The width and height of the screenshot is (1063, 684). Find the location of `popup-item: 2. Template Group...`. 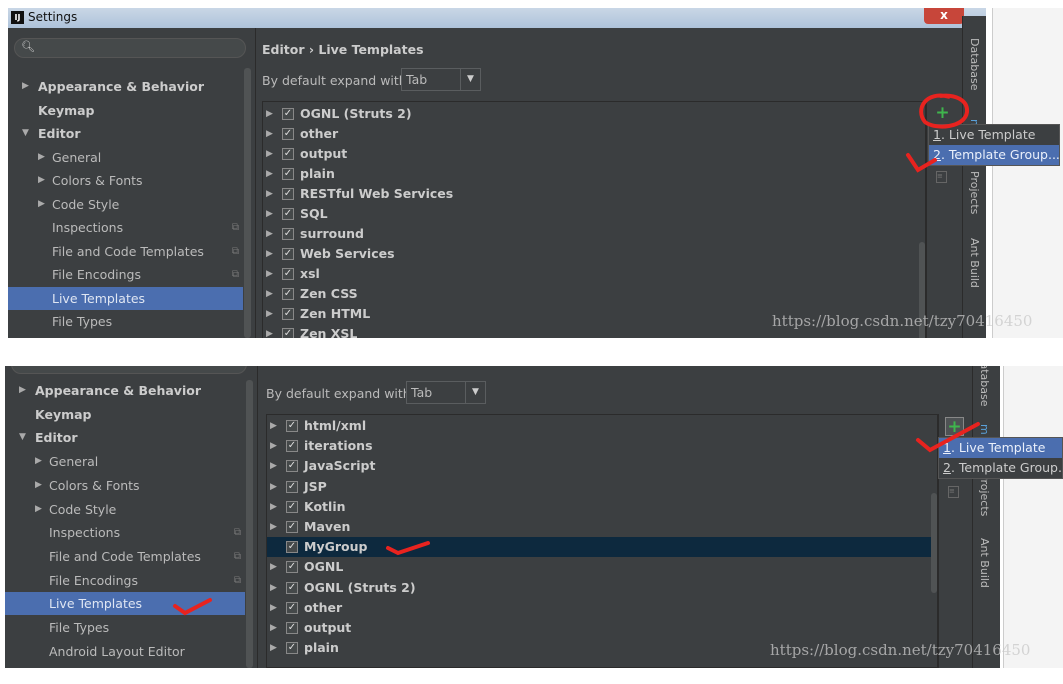

popup-item: 2. Template Group... is located at coordinates (1001, 468).